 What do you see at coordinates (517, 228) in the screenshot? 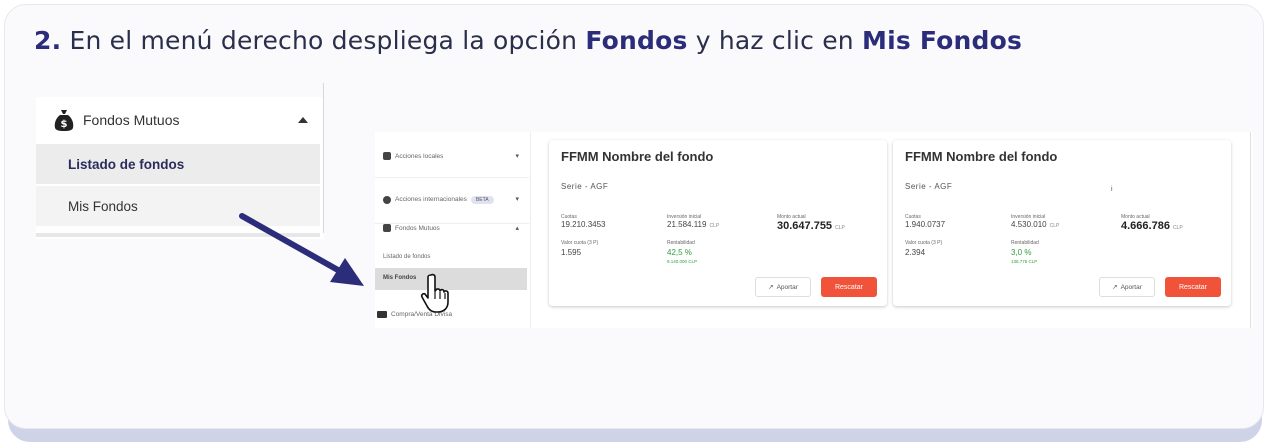
I see `caret-up-icon: ▴` at bounding box center [517, 228].